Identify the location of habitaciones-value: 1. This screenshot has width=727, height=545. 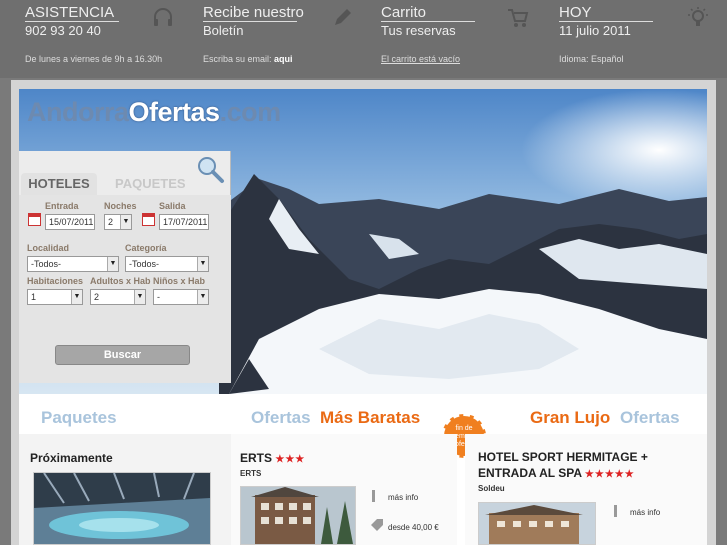
(34, 297).